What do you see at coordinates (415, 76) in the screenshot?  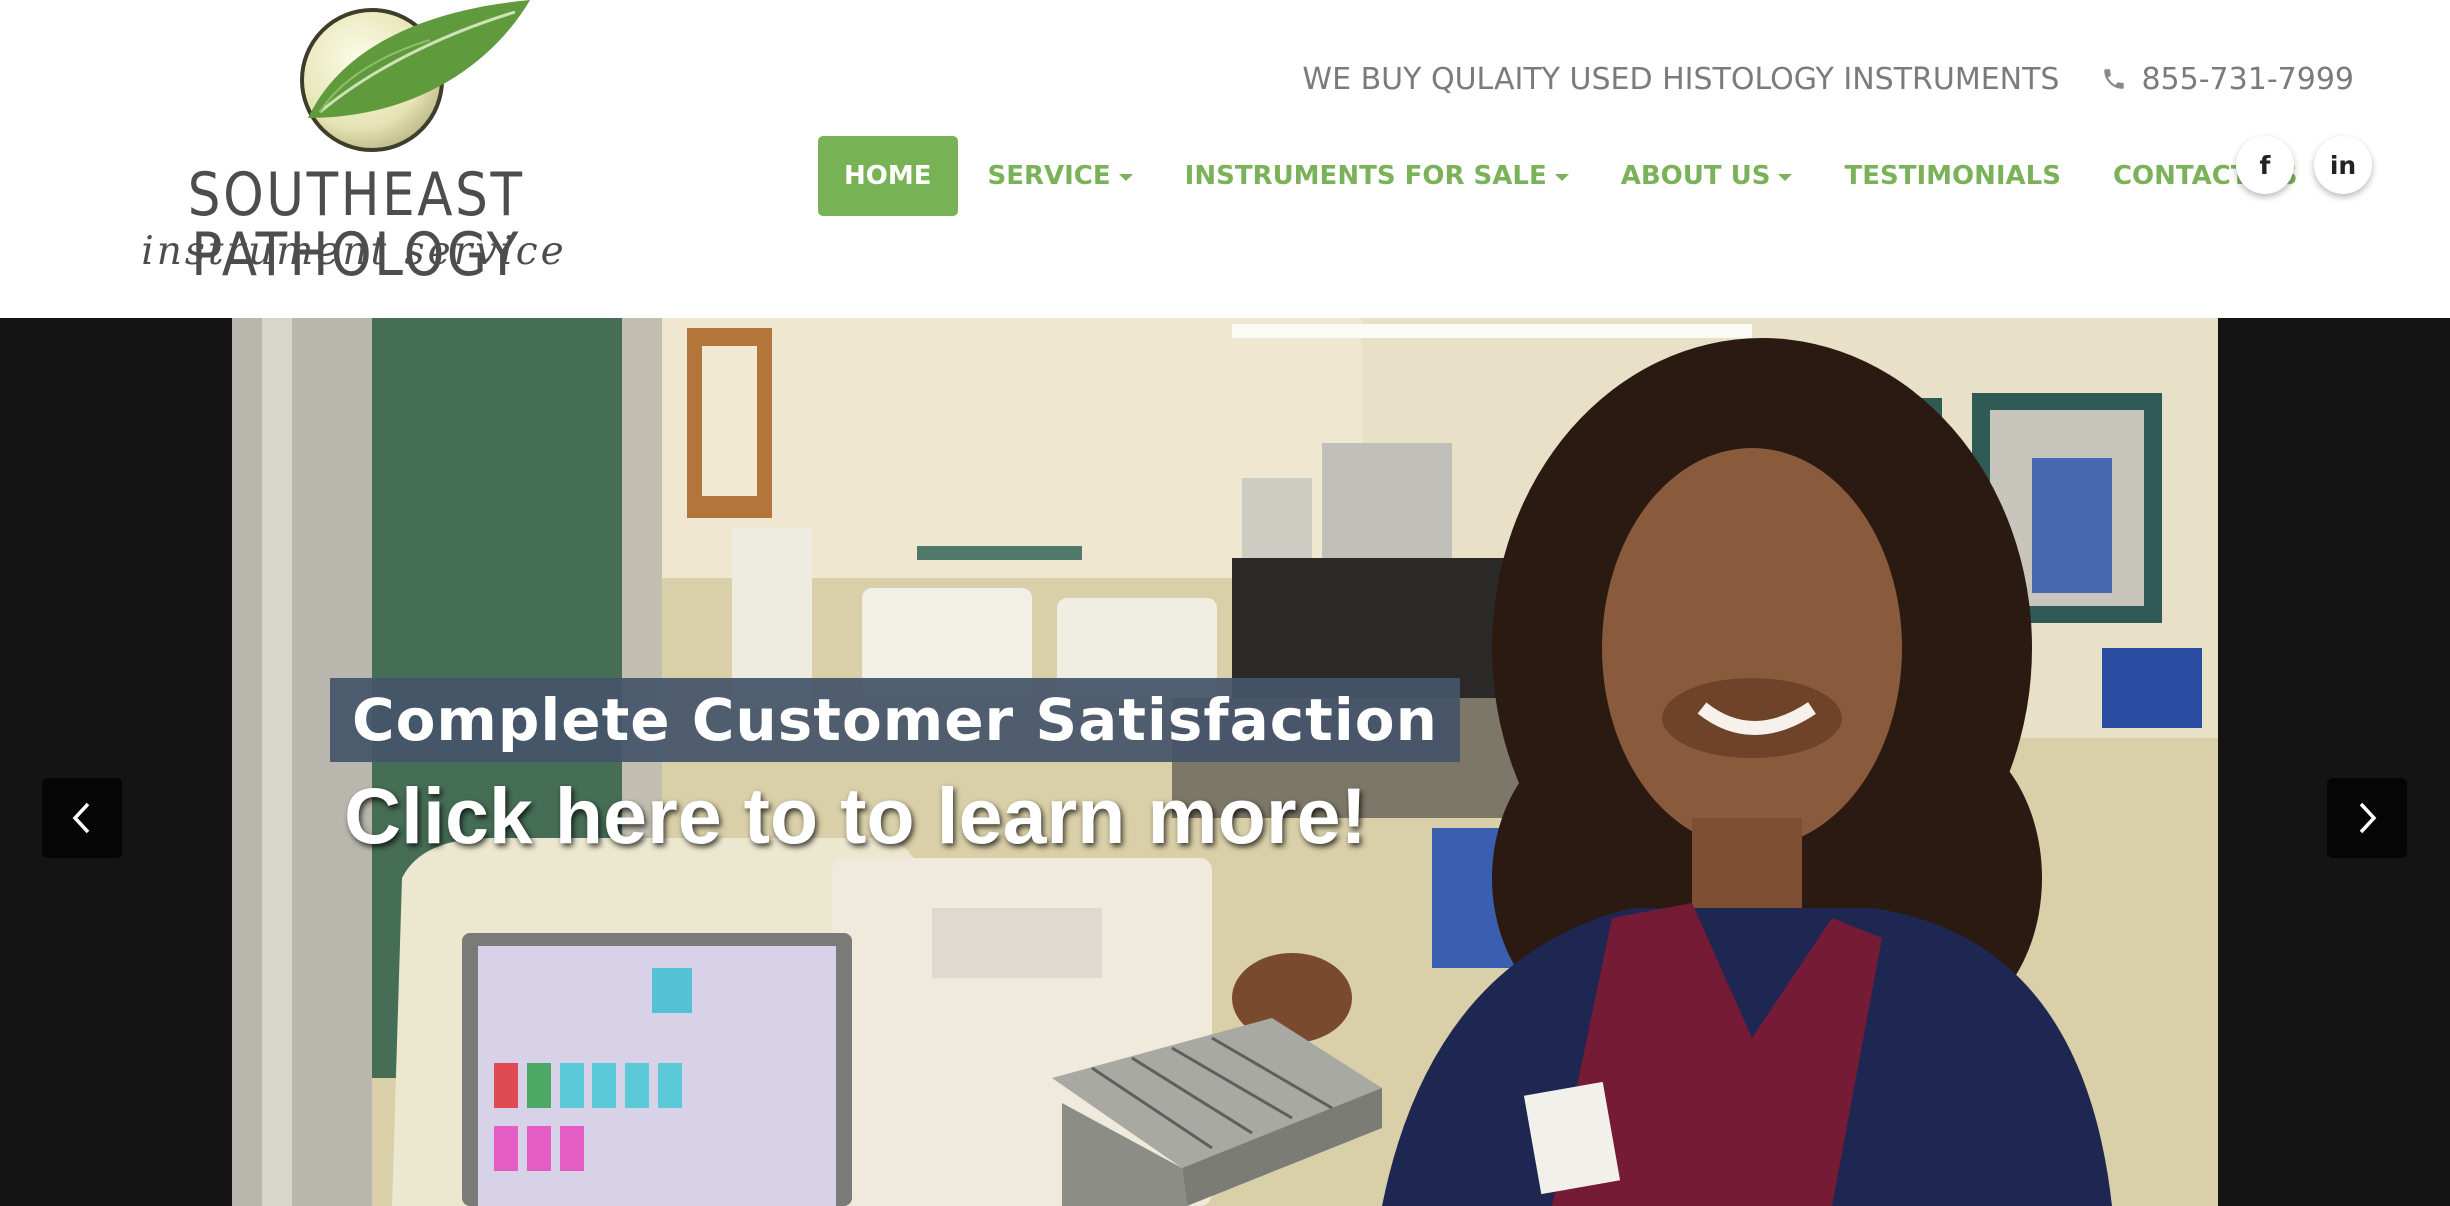 I see `leaf-logo-icon` at bounding box center [415, 76].